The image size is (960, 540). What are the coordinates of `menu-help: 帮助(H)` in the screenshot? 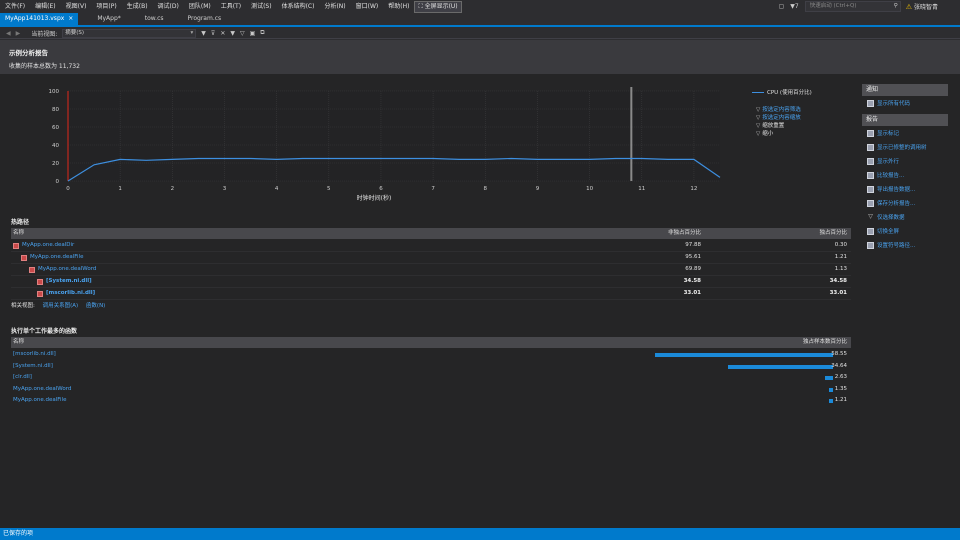 It's located at (398, 6).